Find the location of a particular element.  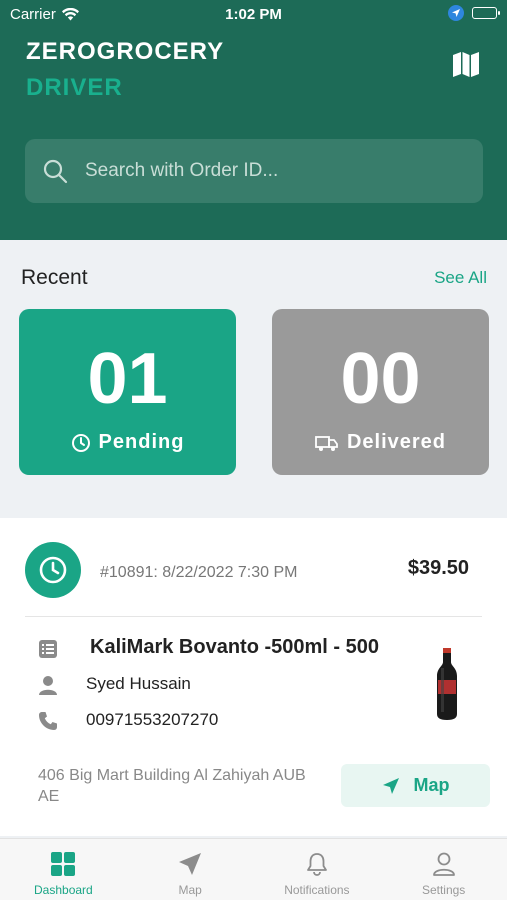

divider is located at coordinates (253, 616).